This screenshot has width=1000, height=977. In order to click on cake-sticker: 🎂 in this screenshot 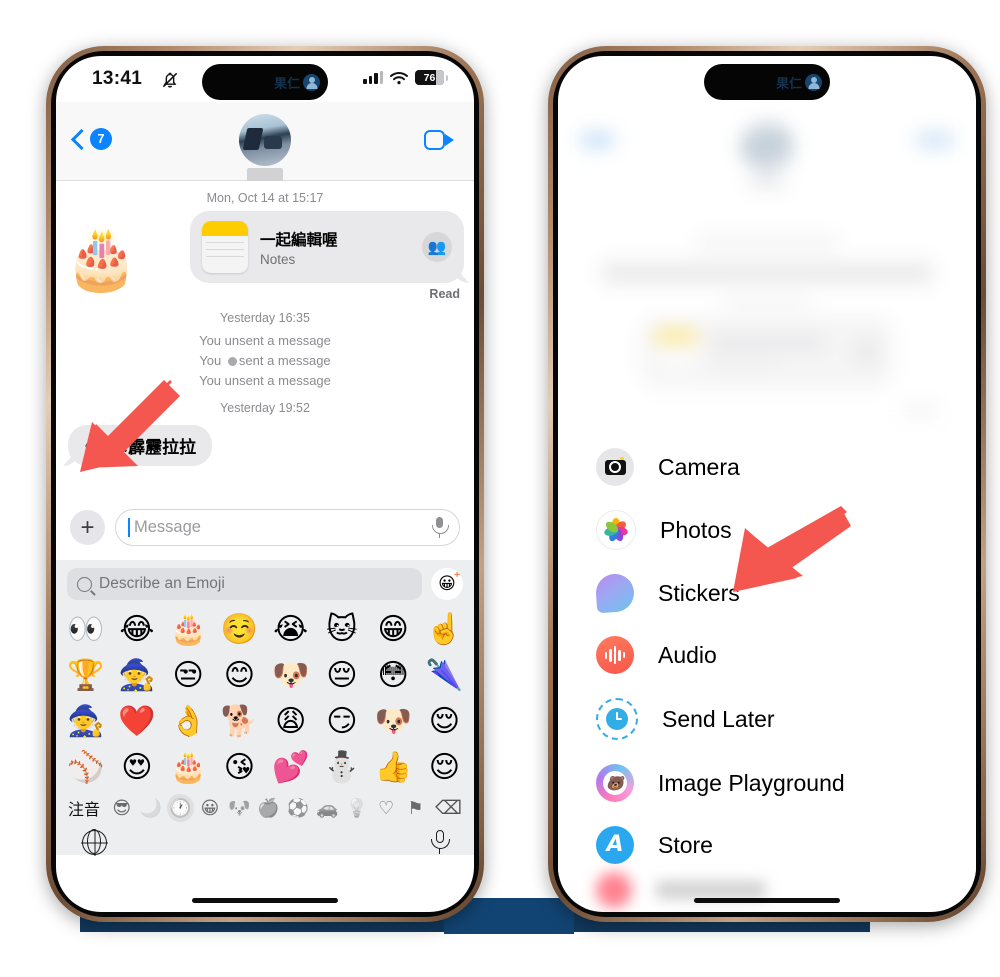, I will do `click(101, 259)`.